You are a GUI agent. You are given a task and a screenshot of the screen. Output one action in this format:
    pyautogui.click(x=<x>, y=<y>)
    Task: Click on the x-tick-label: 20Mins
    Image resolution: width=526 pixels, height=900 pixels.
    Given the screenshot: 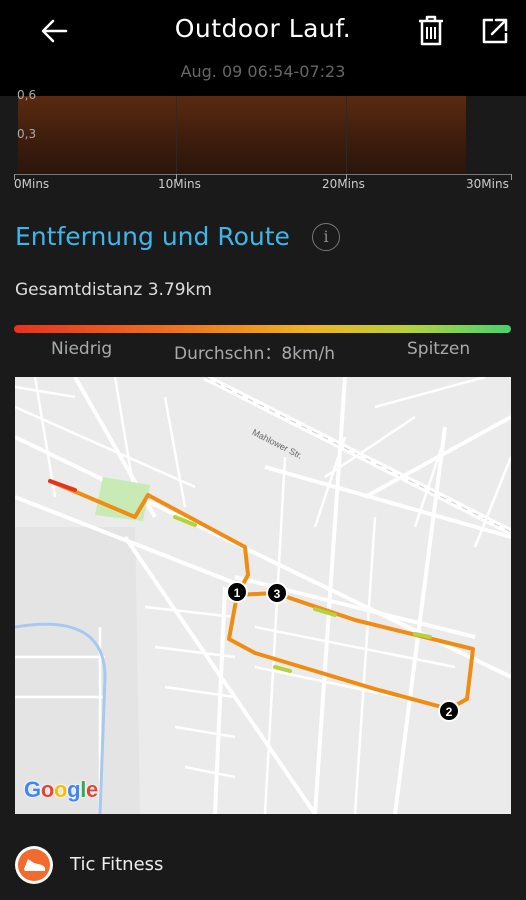 What is the action you would take?
    pyautogui.click(x=343, y=184)
    